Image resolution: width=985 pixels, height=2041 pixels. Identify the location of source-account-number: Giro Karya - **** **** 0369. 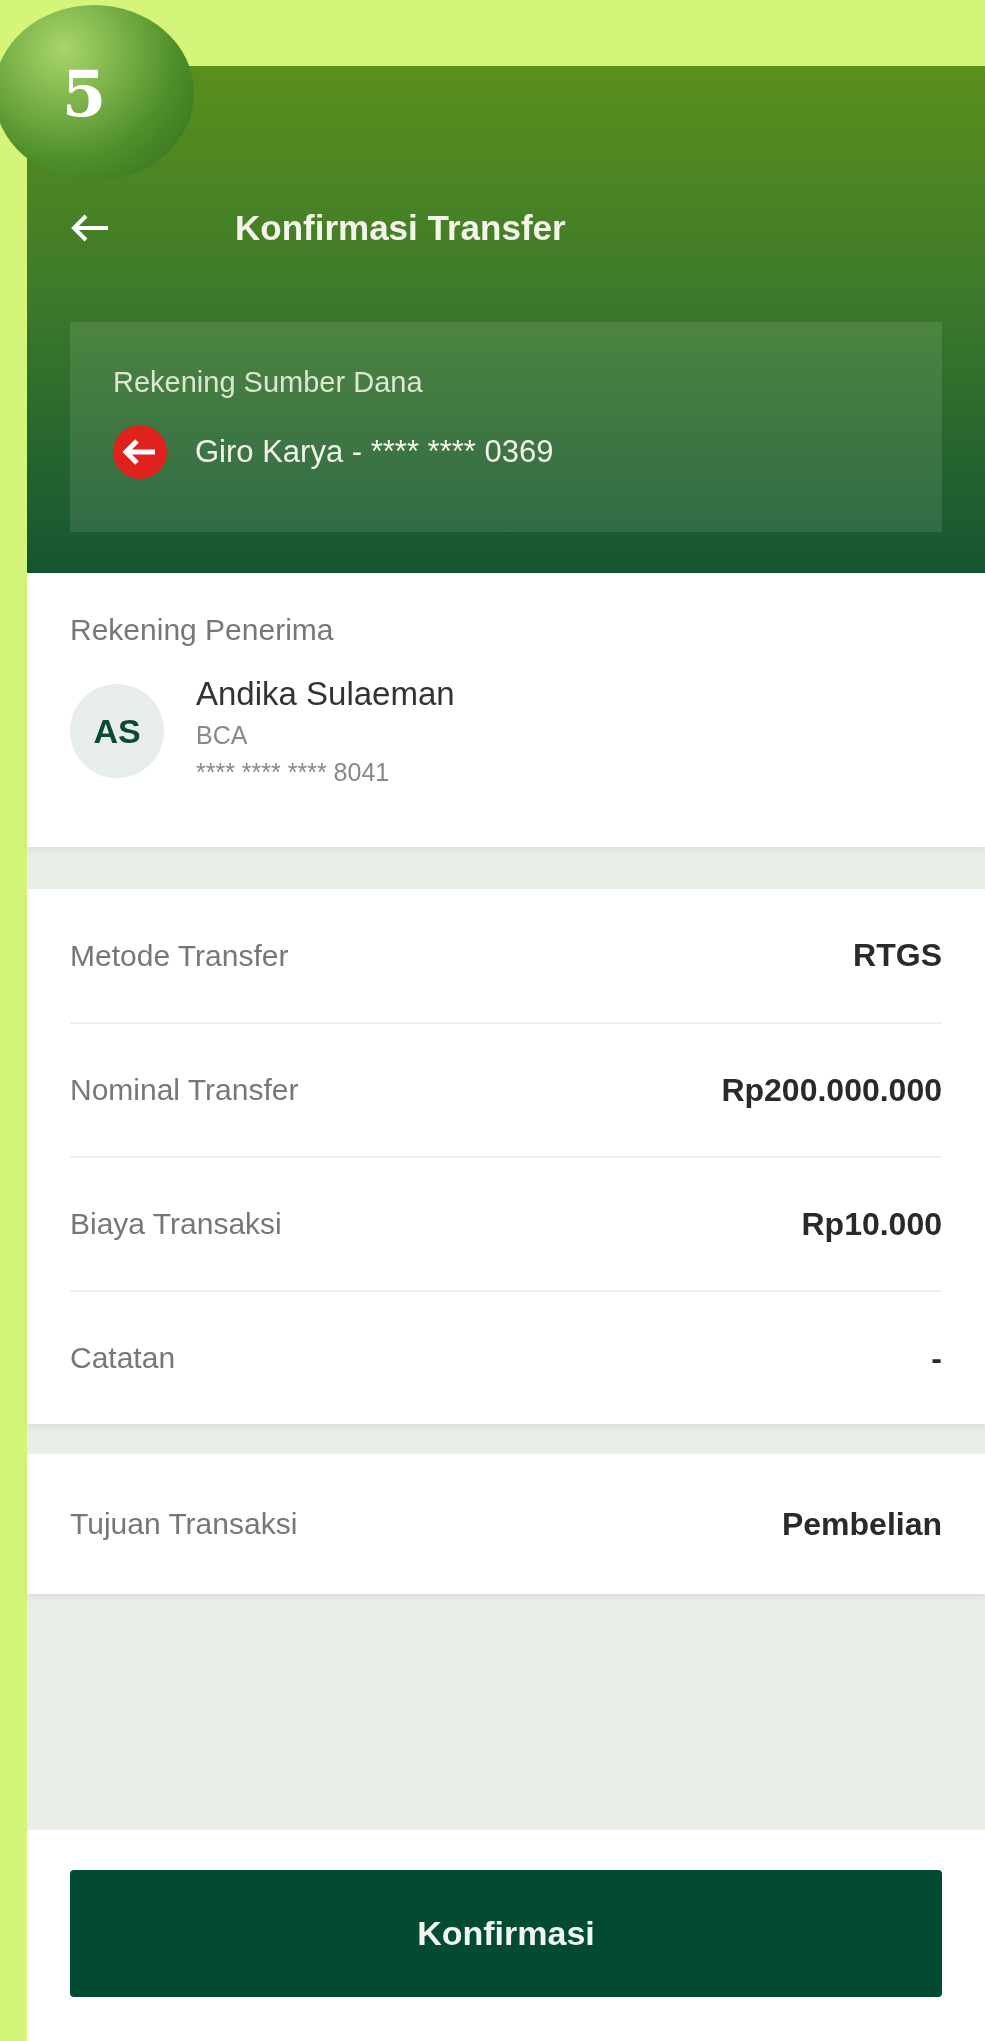
(374, 452).